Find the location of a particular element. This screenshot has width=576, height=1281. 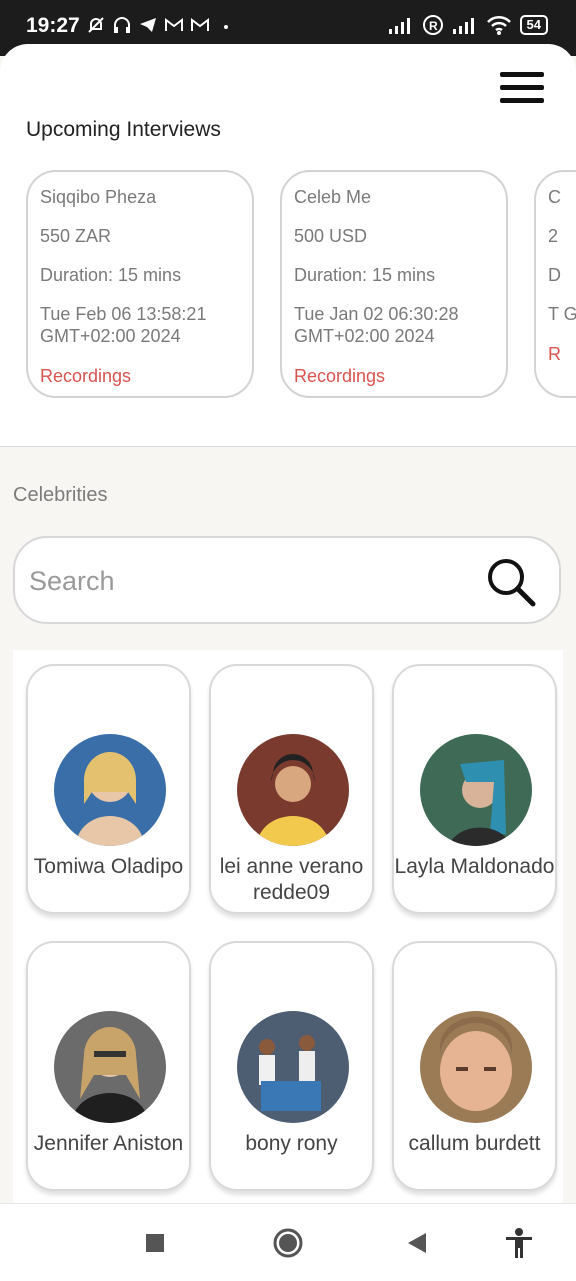

system-icons: R 54 is located at coordinates (468, 25).